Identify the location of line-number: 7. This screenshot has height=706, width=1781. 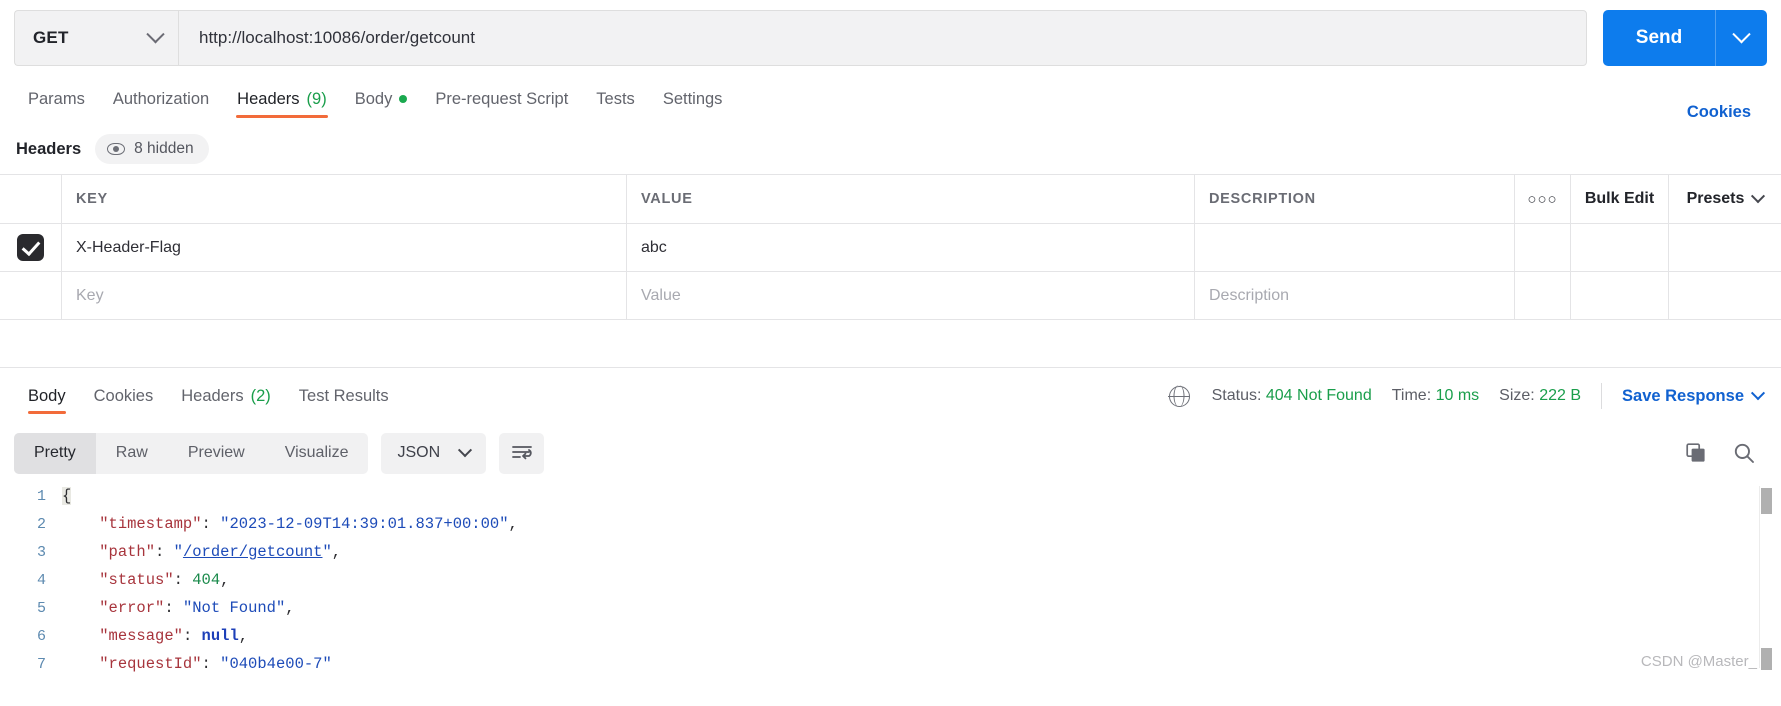
(41, 664).